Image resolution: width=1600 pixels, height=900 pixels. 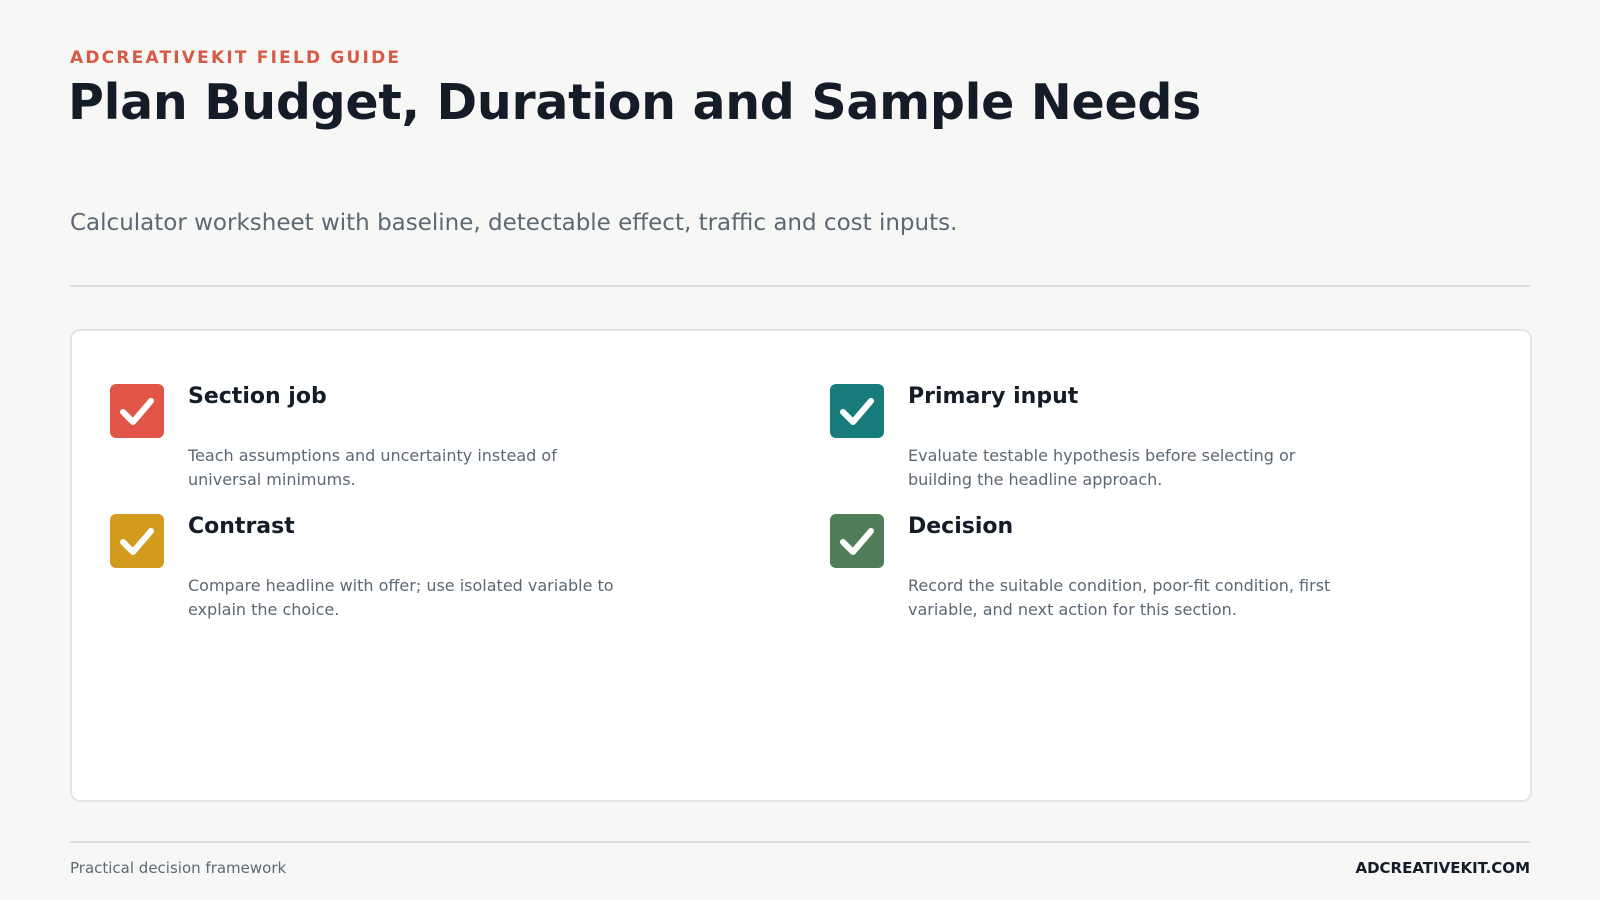 What do you see at coordinates (800, 286) in the screenshot?
I see `top-divider` at bounding box center [800, 286].